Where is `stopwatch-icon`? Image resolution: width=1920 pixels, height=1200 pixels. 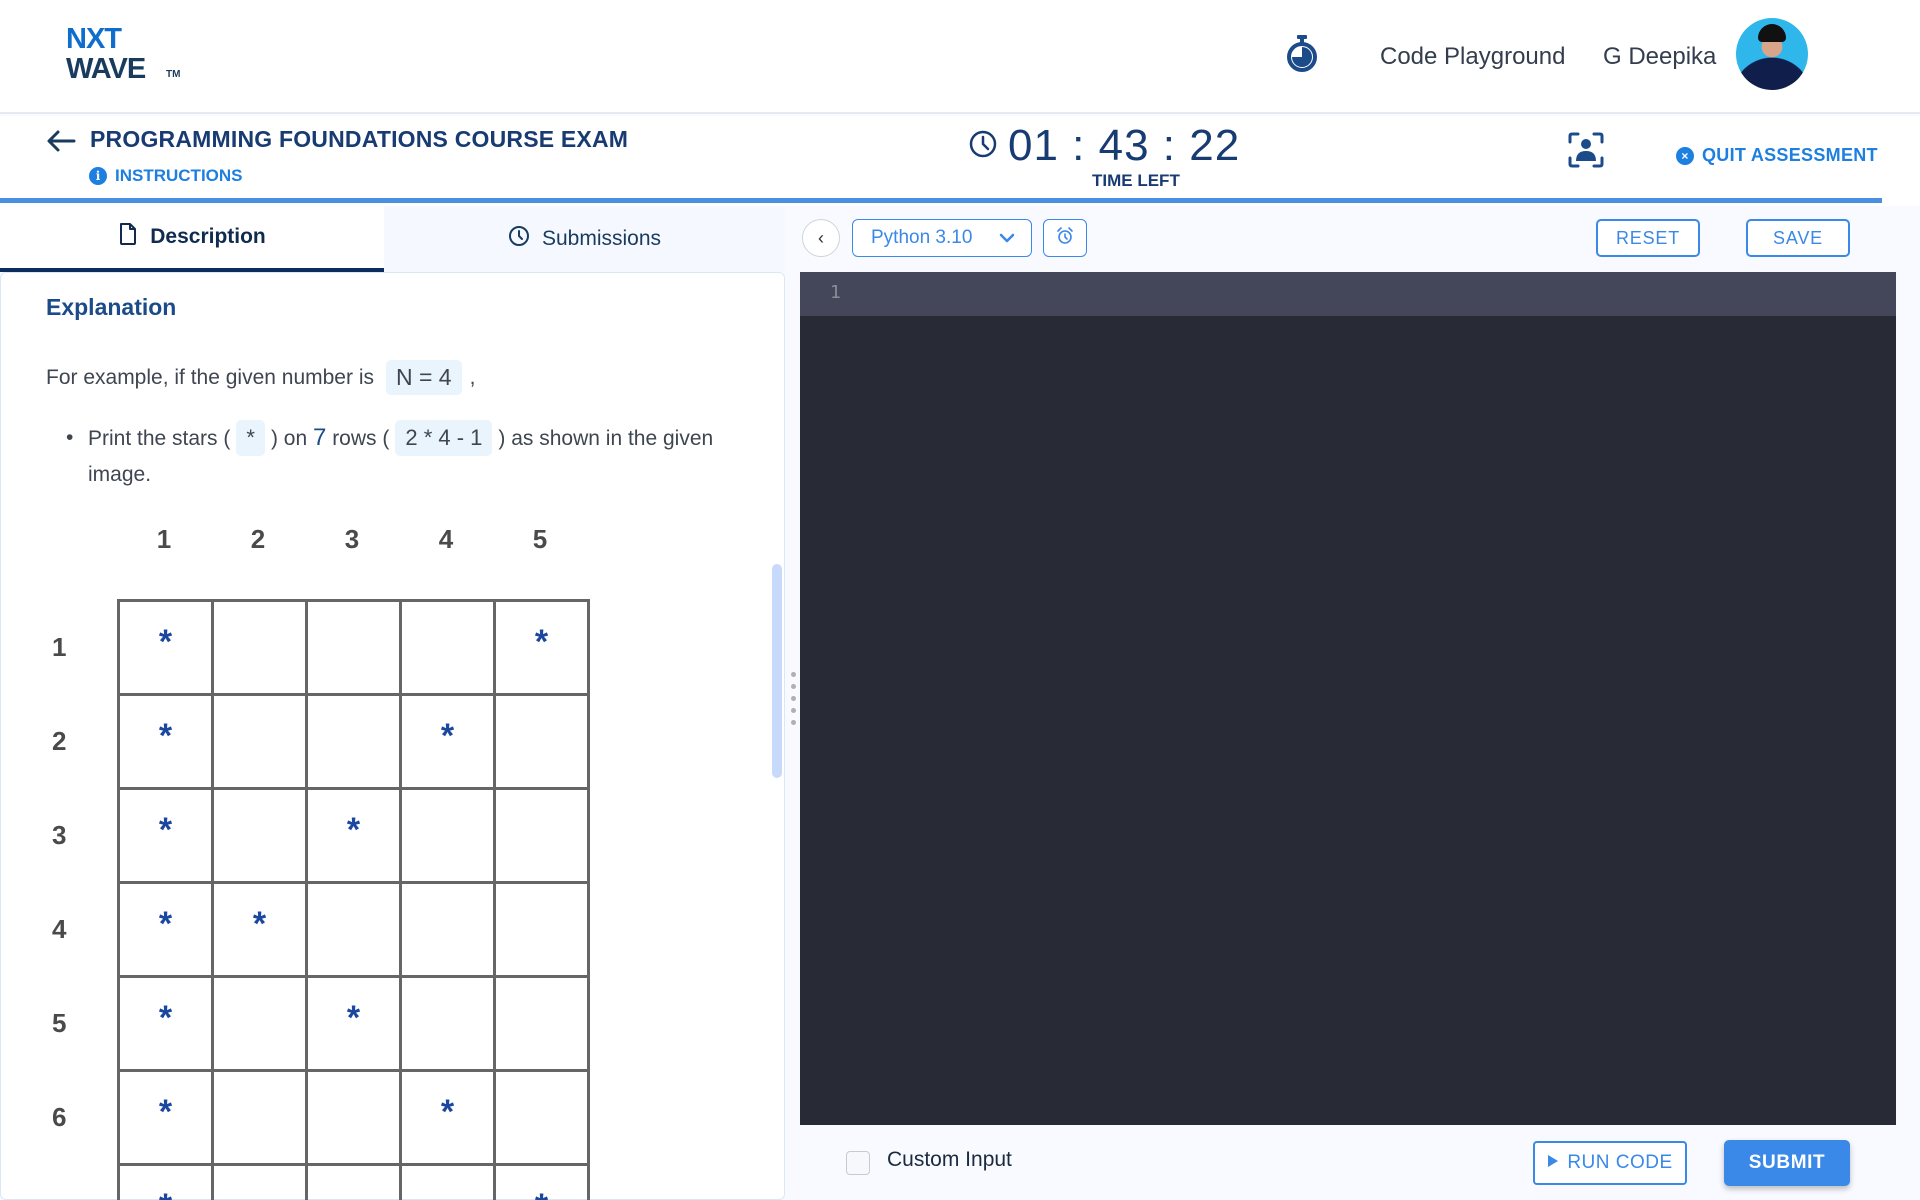
stopwatch-icon is located at coordinates (1302, 54).